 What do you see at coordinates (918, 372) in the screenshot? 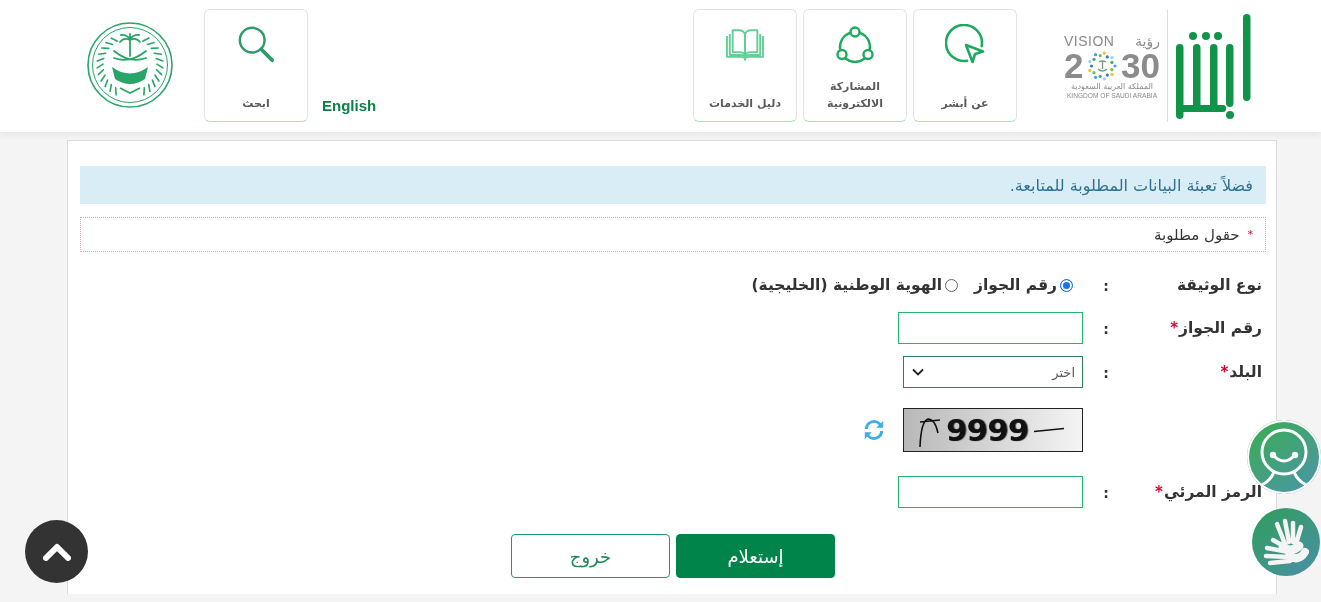
I see `chevron-down-icon` at bounding box center [918, 372].